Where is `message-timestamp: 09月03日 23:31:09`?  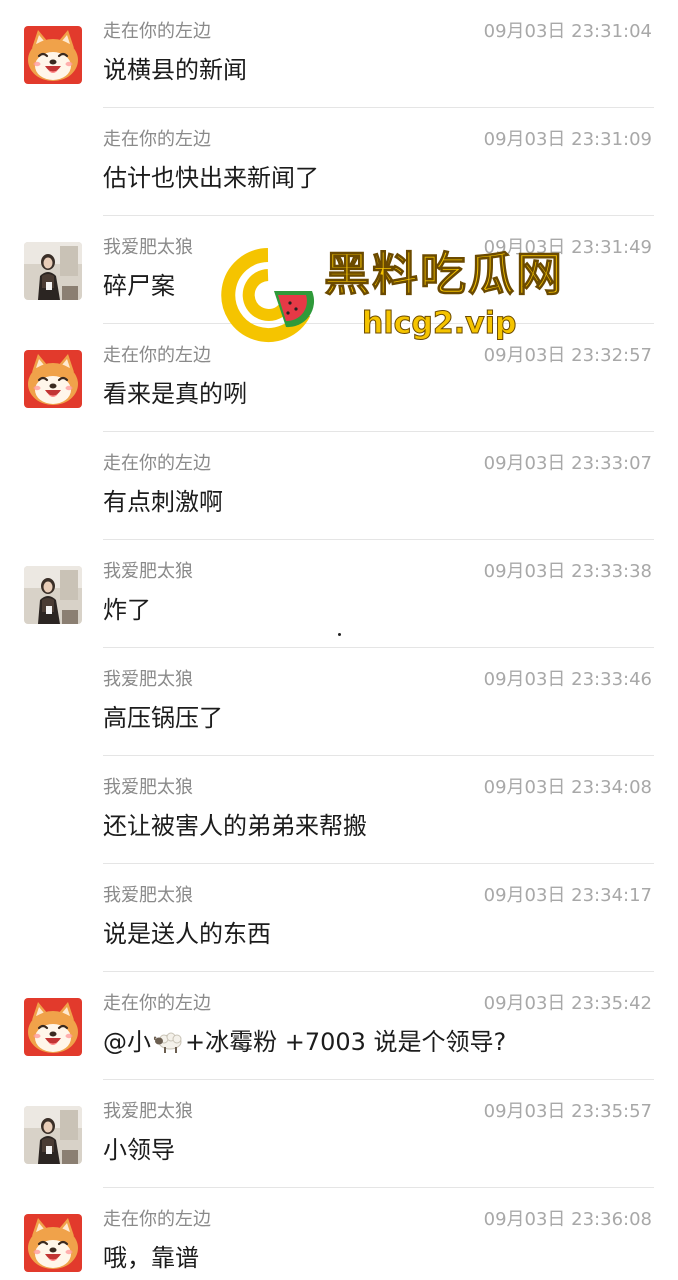 message-timestamp: 09月03日 23:31:09 is located at coordinates (567, 139).